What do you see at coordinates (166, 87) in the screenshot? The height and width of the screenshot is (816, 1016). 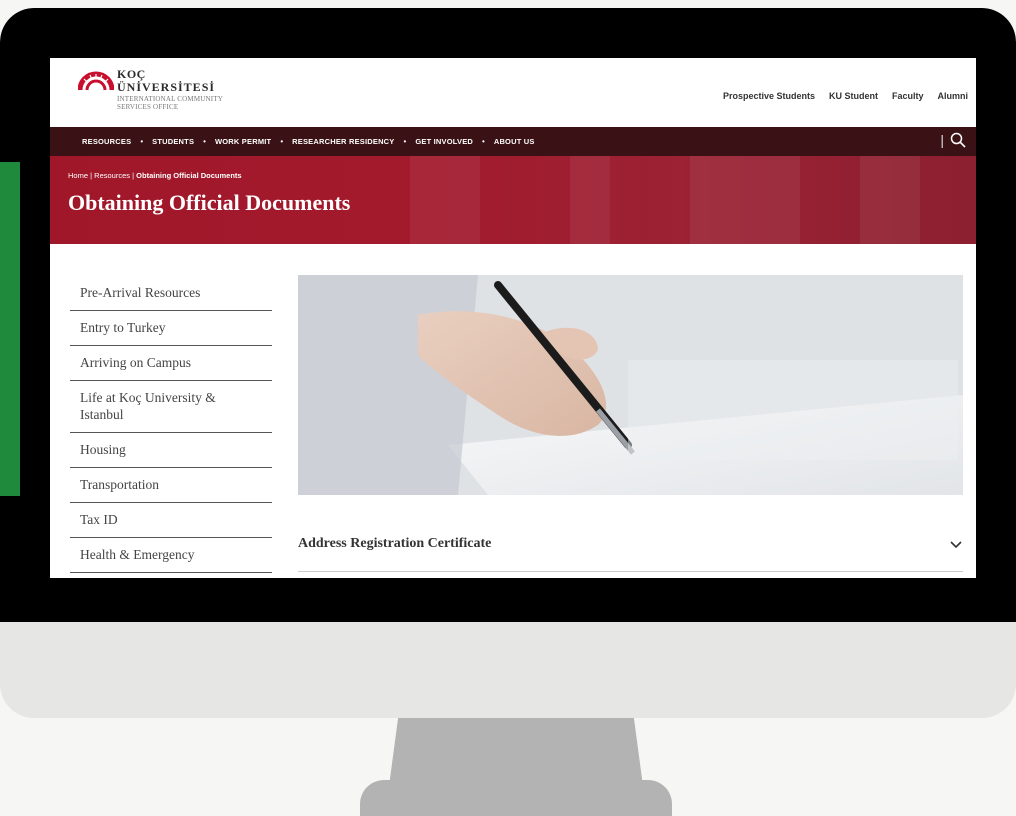 I see `logo-line2: ÜNİVERSİTESİ` at bounding box center [166, 87].